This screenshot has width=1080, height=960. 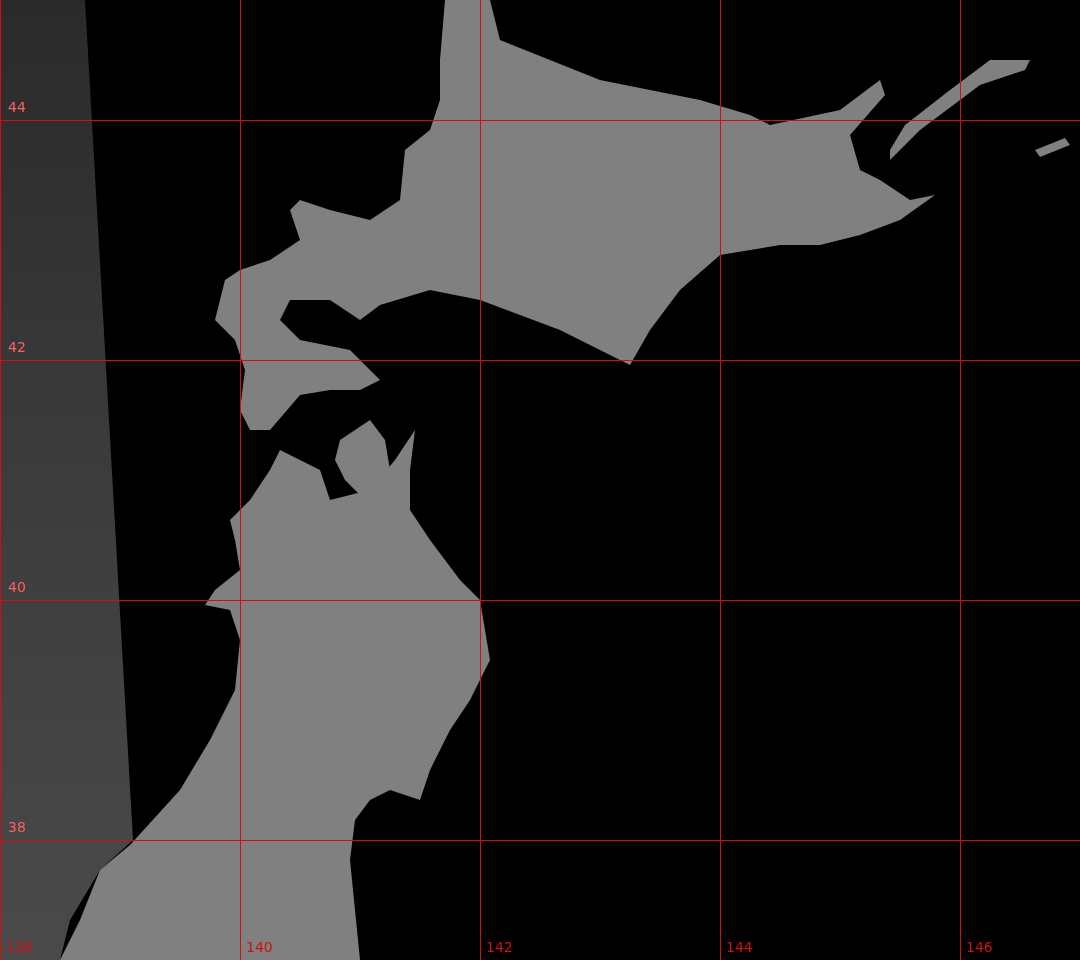 I want to click on latitude-label: 42, so click(x=17, y=347).